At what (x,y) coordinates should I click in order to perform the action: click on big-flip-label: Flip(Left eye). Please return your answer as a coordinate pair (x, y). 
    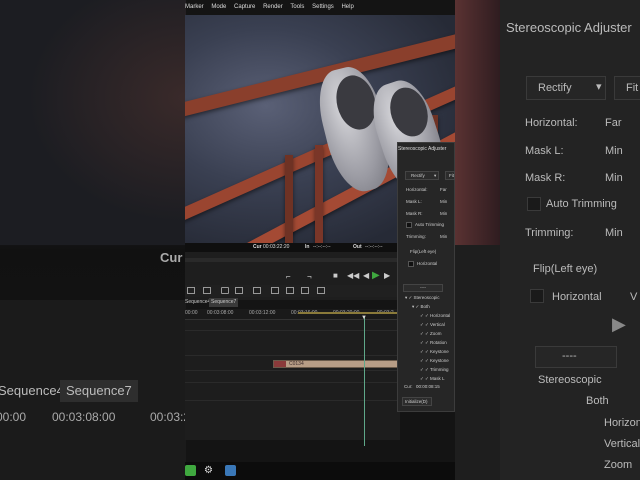
    Looking at the image, I should click on (565, 269).